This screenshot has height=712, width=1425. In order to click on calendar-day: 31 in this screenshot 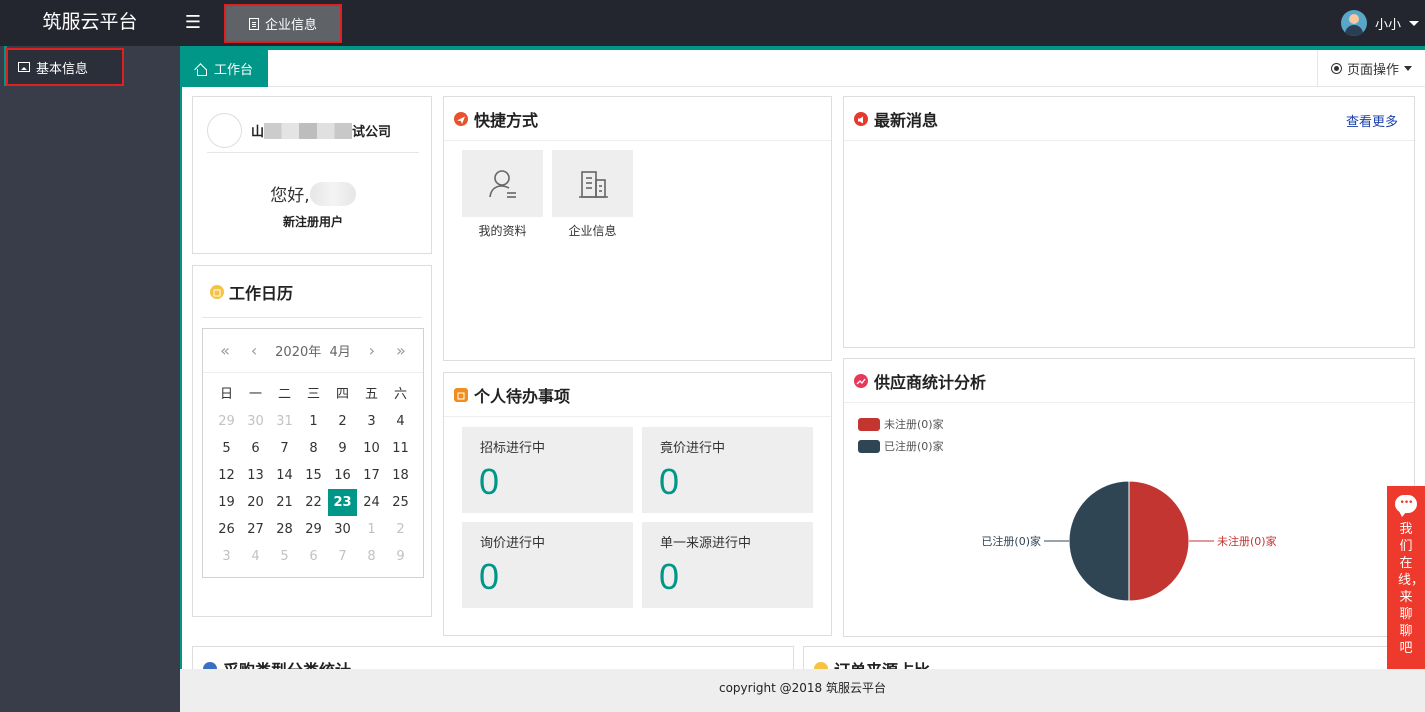, I will do `click(284, 421)`.